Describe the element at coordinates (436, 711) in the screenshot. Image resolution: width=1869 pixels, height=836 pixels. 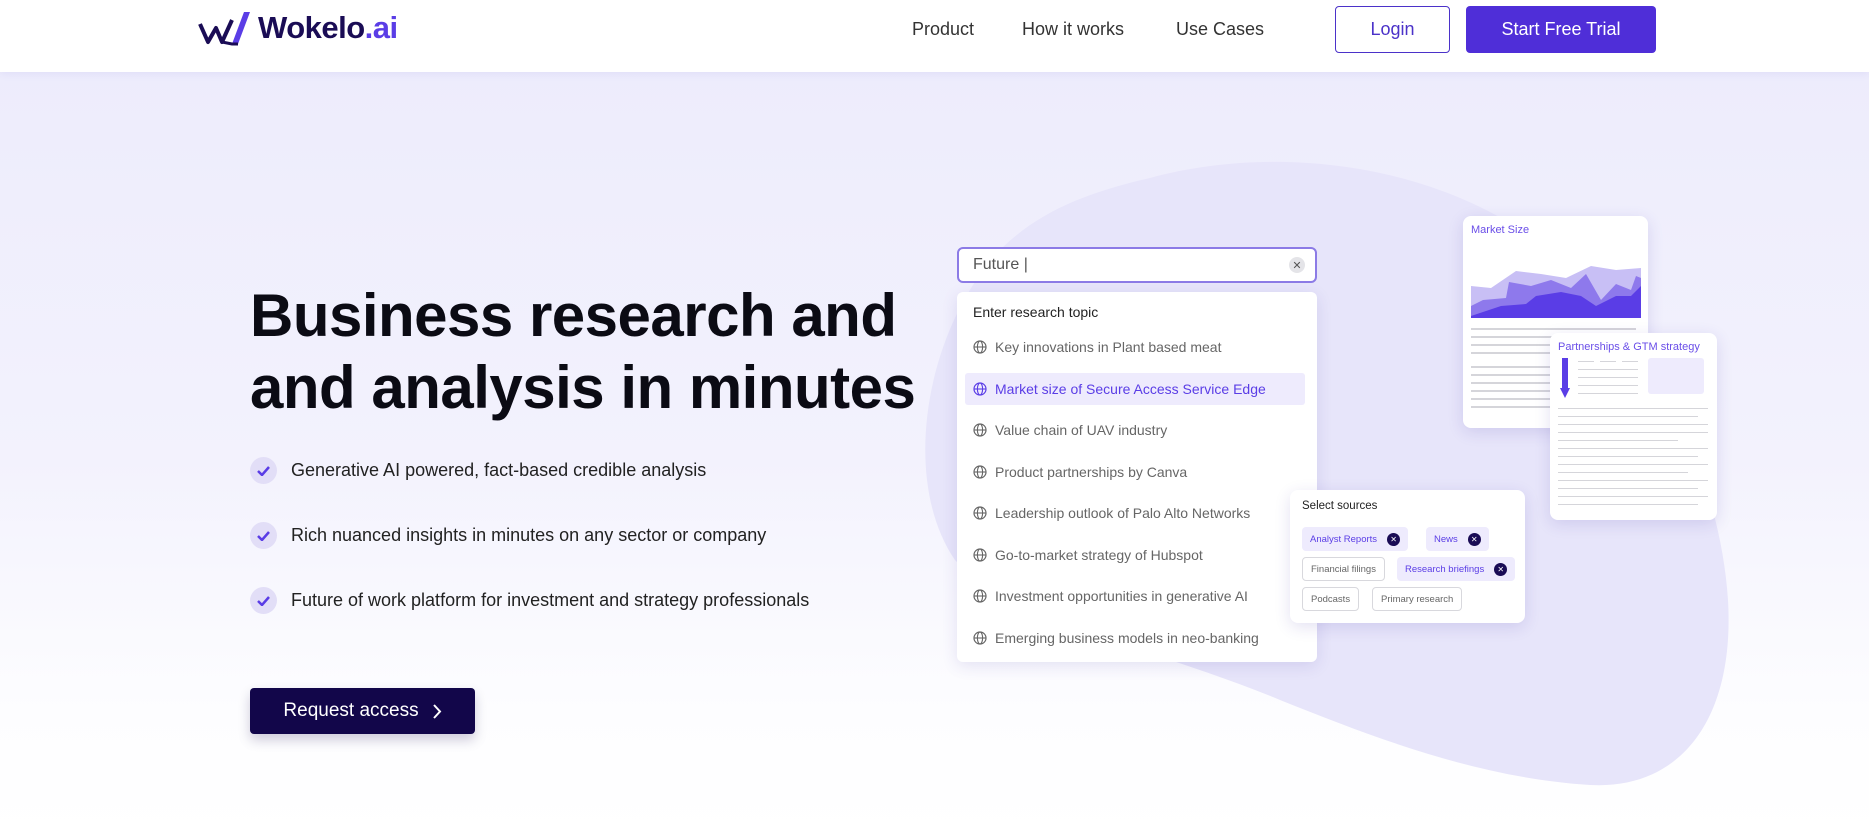
I see `chevron-right-icon` at that location.